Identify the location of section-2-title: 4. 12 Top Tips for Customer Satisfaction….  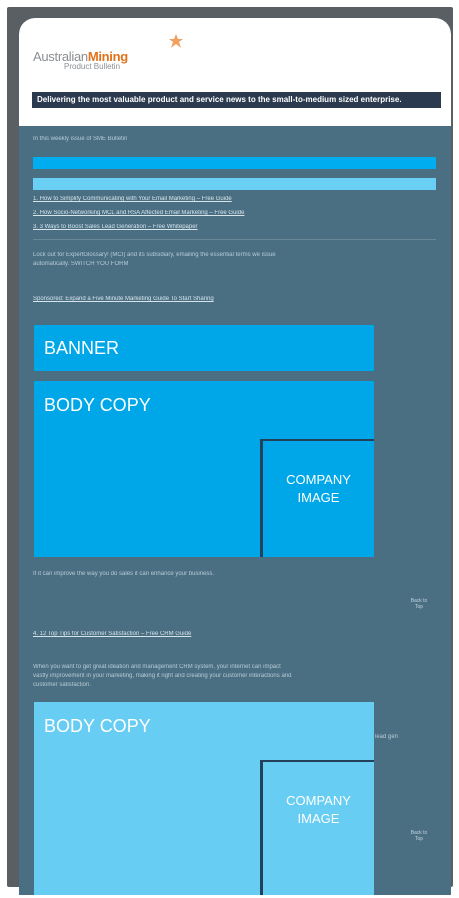
(233, 634).